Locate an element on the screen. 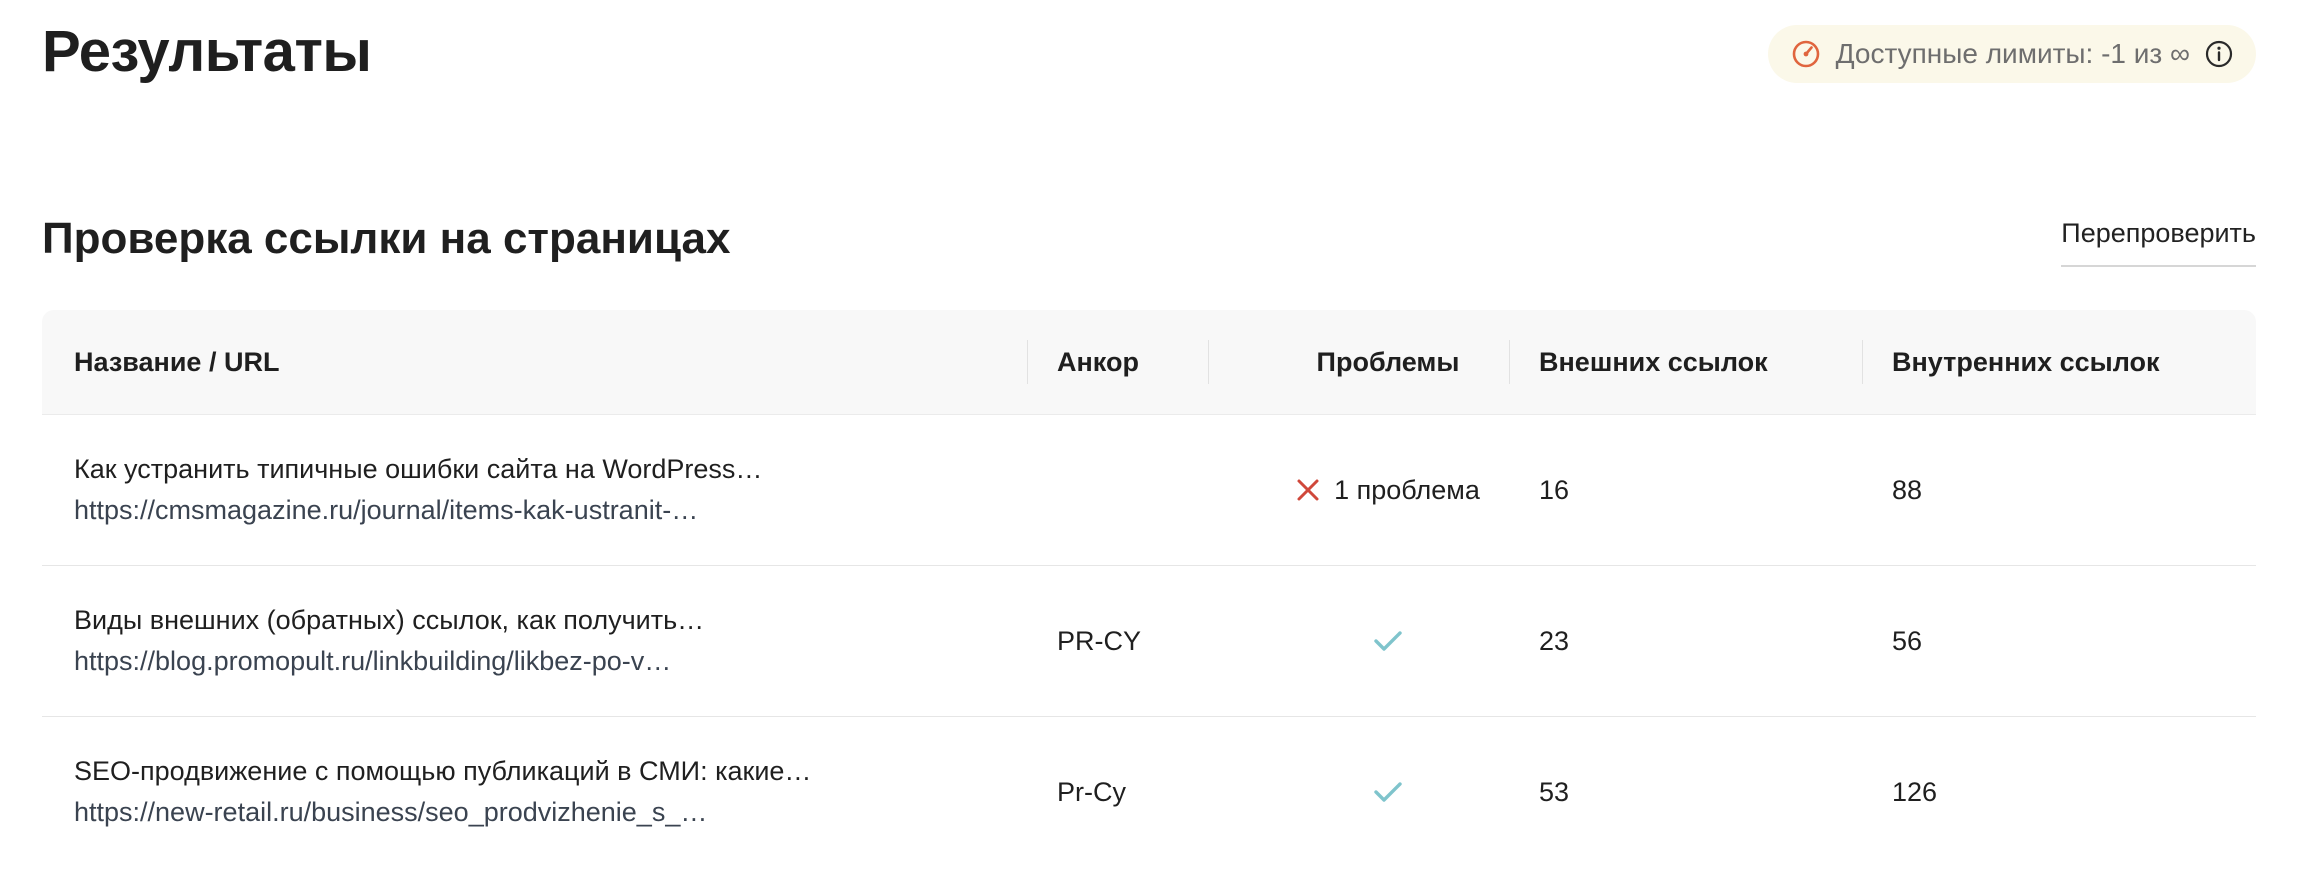  column-header-anchor: Анкор is located at coordinates (1098, 362).